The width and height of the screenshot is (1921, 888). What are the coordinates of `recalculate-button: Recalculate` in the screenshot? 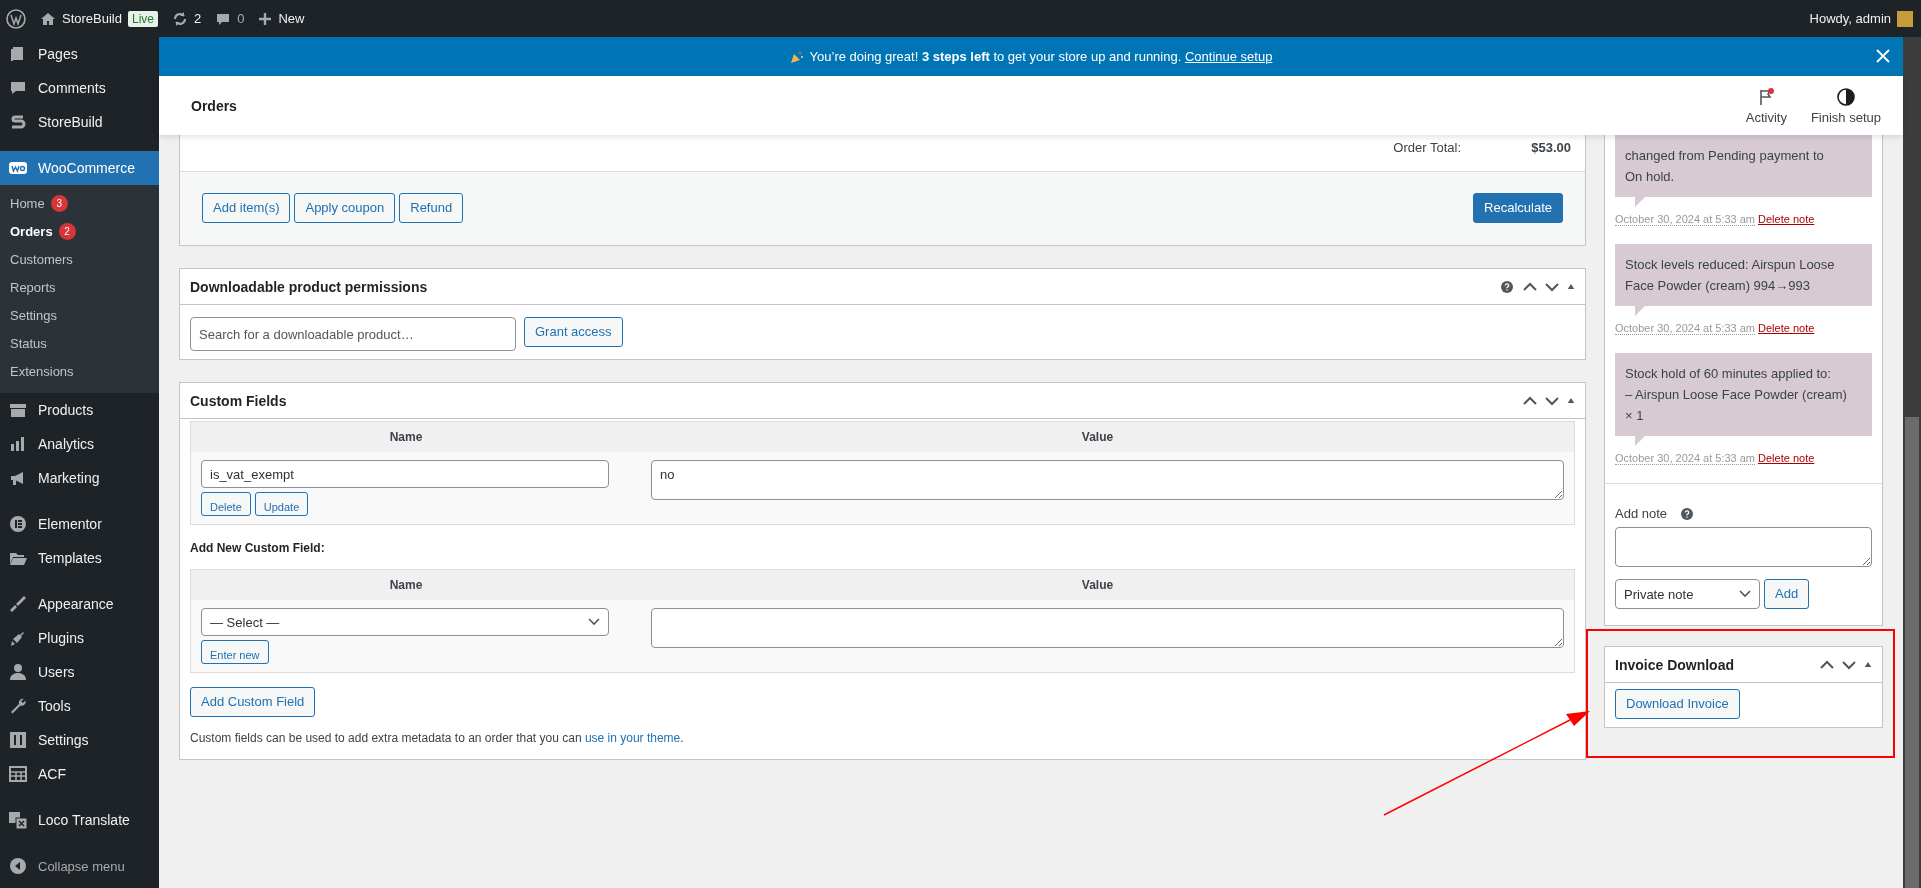 It's located at (1518, 208).